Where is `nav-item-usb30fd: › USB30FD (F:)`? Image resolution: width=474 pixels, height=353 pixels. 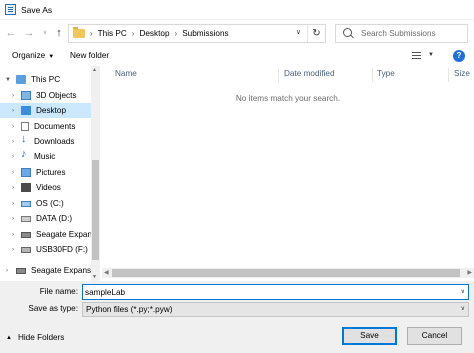
nav-item-usb30fd: › USB30FD (F:) is located at coordinates (46, 249).